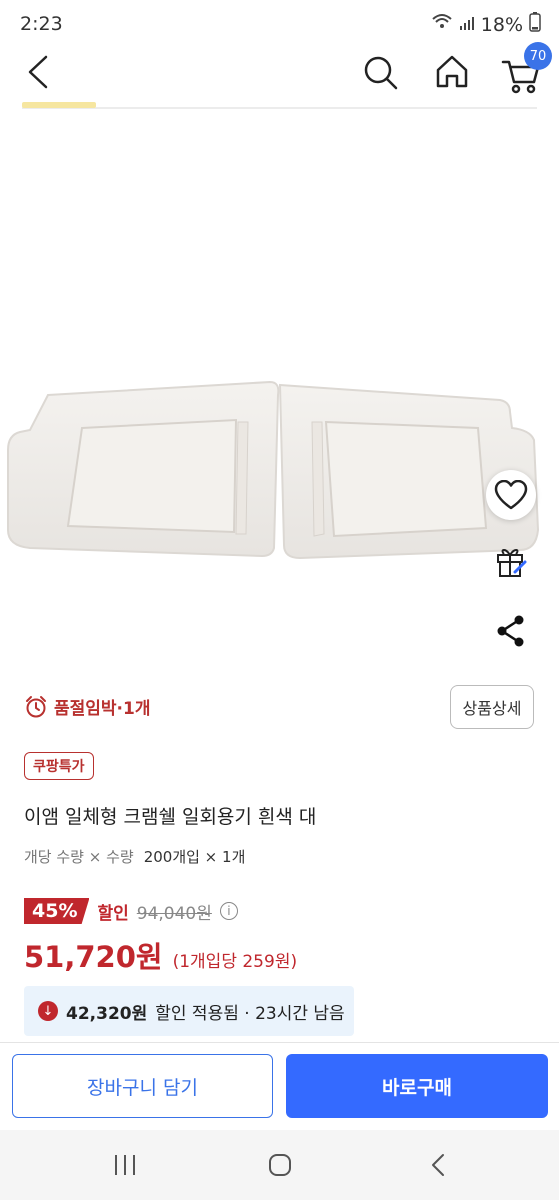  I want to click on discount-rate-badge: 45%, so click(57, 911).